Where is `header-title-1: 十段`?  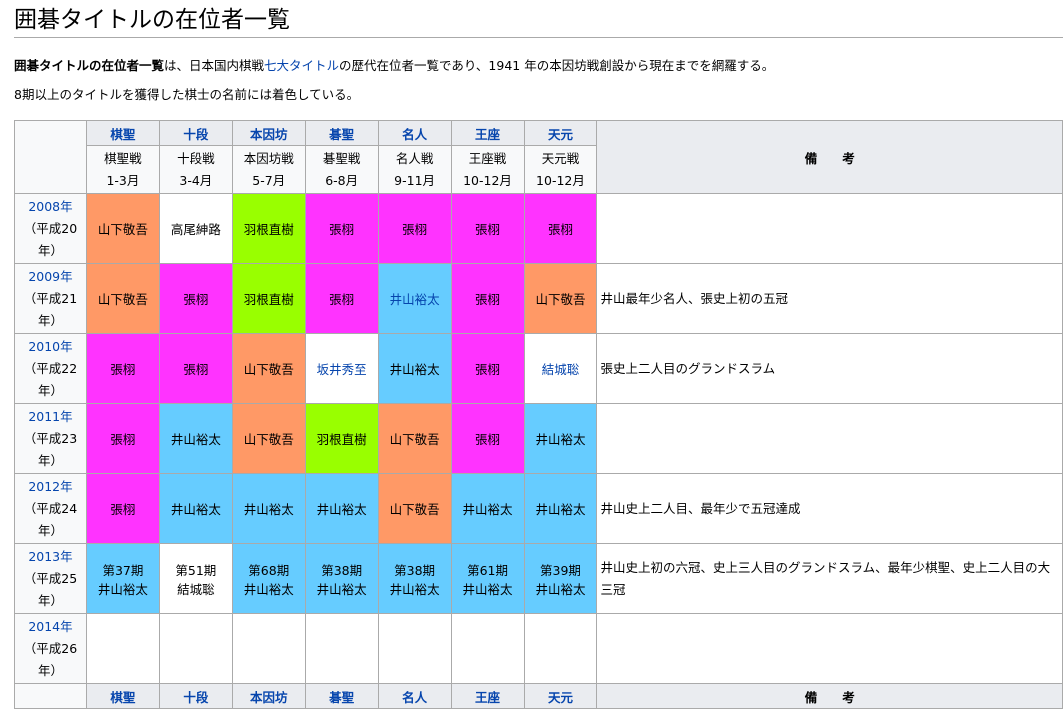
header-title-1: 十段 is located at coordinates (195, 133).